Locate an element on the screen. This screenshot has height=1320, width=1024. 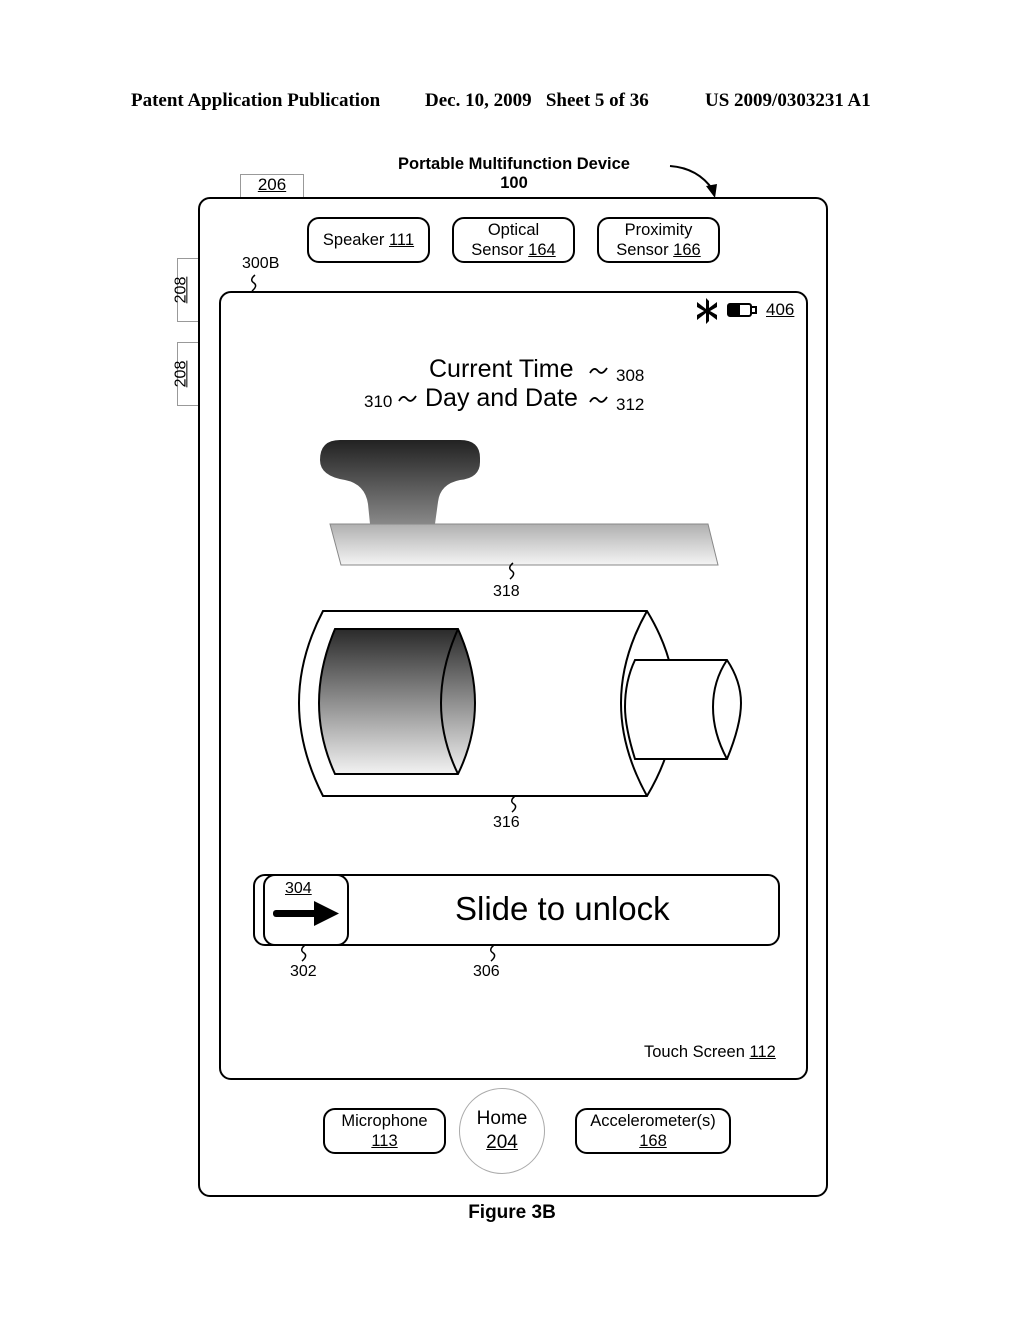
touch-screen-label: Touch Screen 112 is located at coordinates (710, 1052).